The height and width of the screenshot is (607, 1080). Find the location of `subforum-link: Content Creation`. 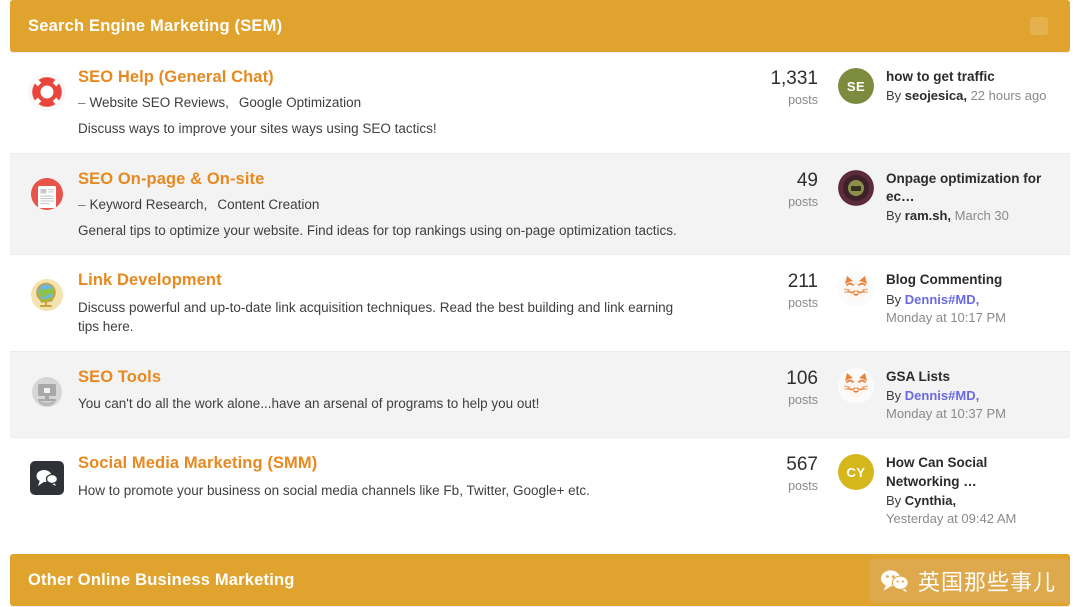

subforum-link: Content Creation is located at coordinates (268, 204).